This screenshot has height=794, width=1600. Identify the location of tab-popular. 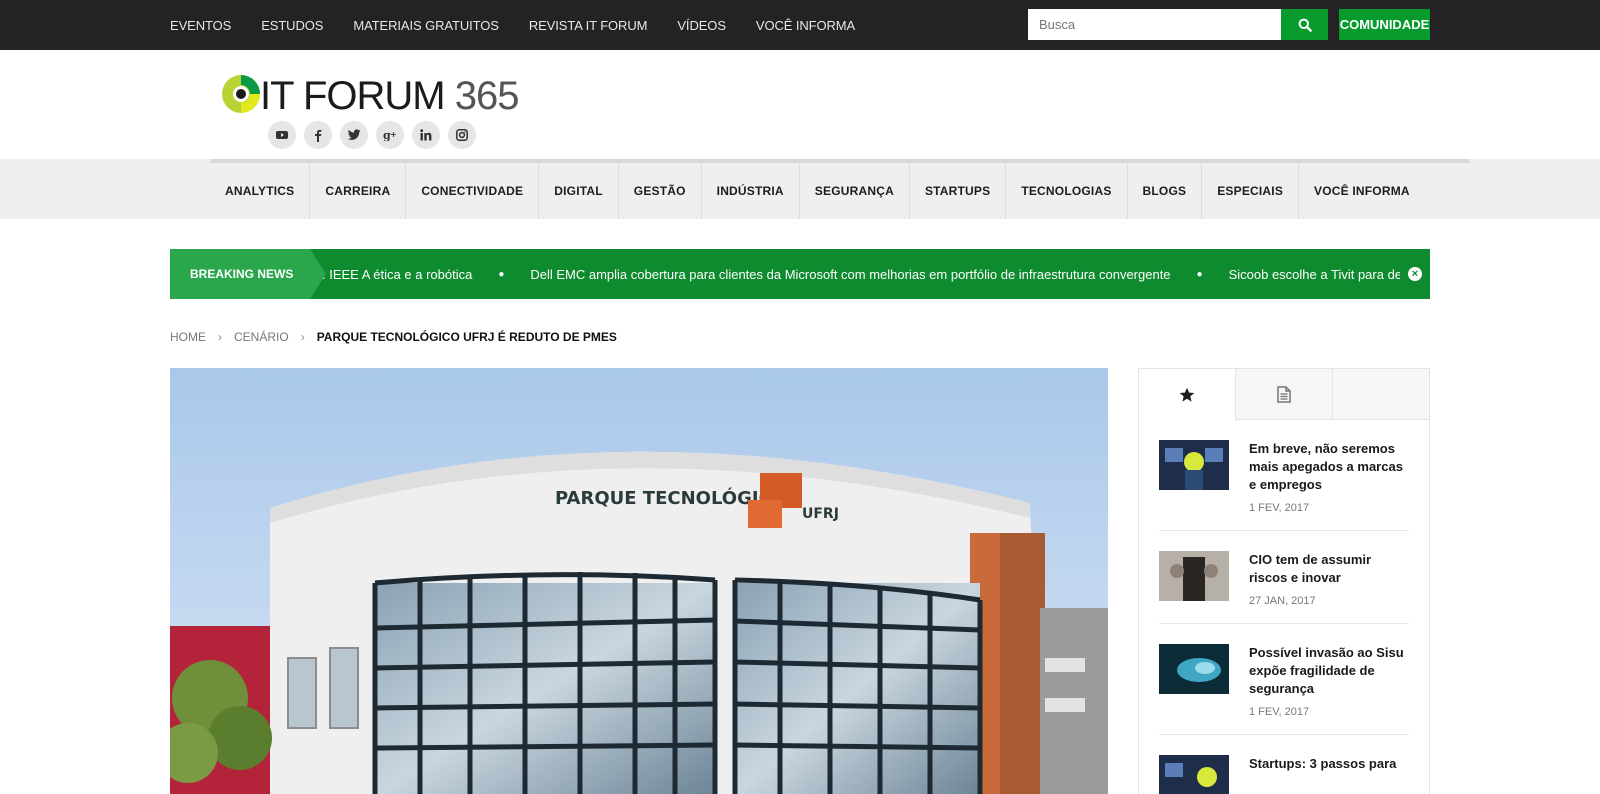
(1187, 395).